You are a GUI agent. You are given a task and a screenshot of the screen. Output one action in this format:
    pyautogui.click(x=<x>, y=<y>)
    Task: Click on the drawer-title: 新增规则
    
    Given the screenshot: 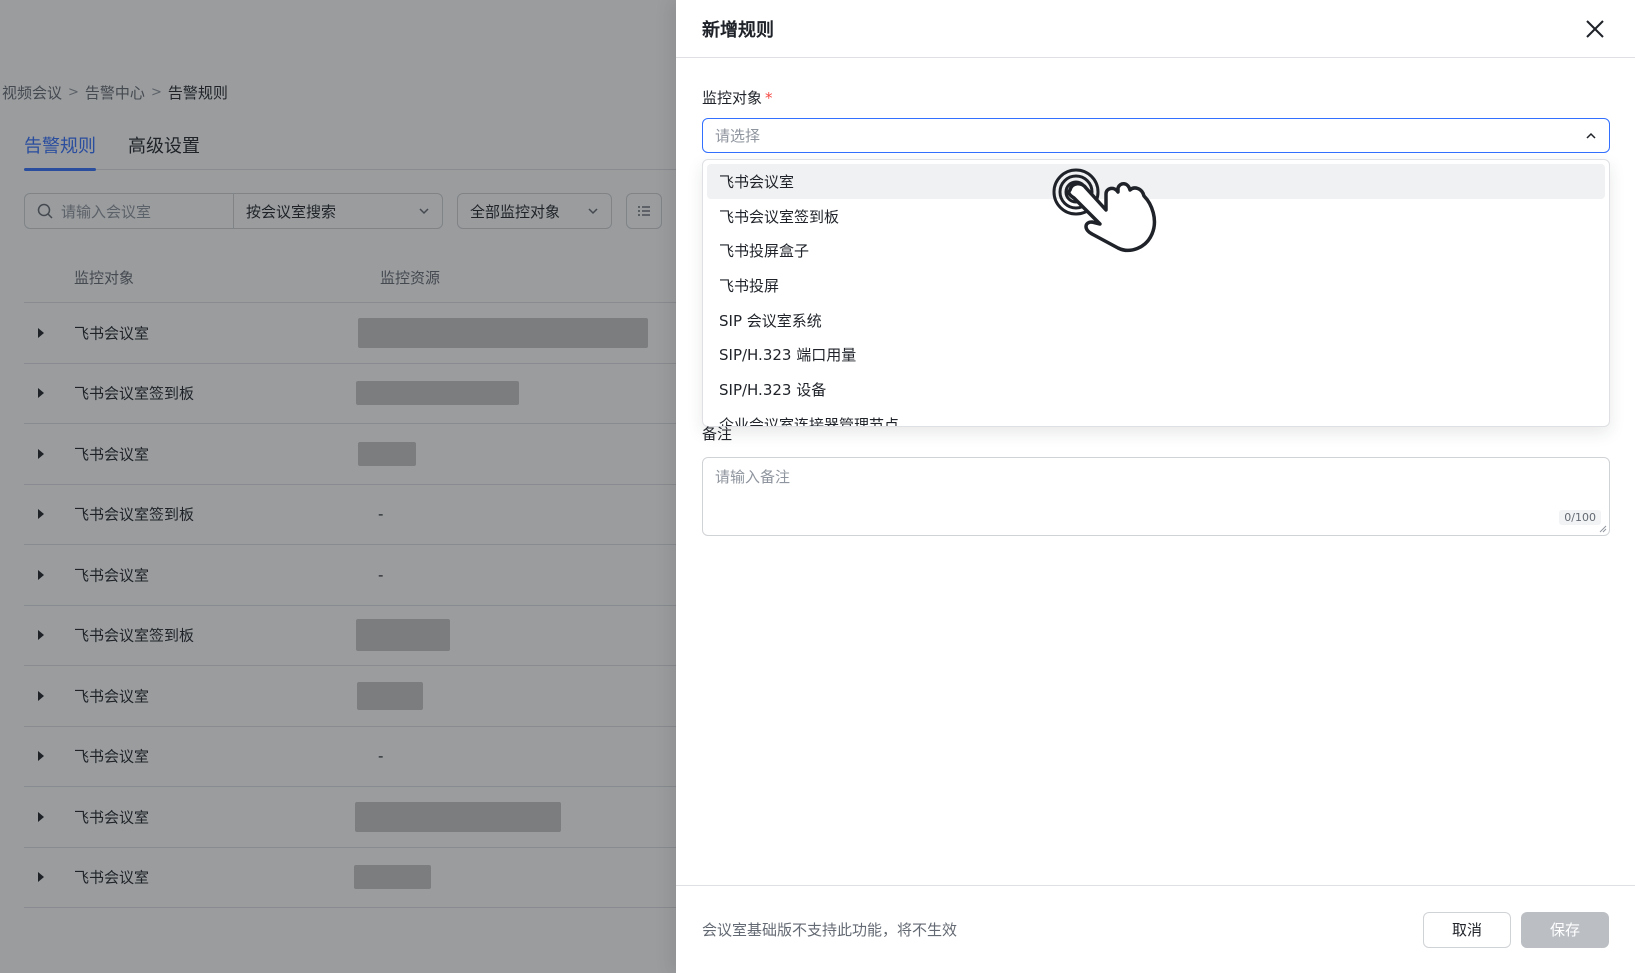 What is the action you would take?
    pyautogui.click(x=738, y=30)
    